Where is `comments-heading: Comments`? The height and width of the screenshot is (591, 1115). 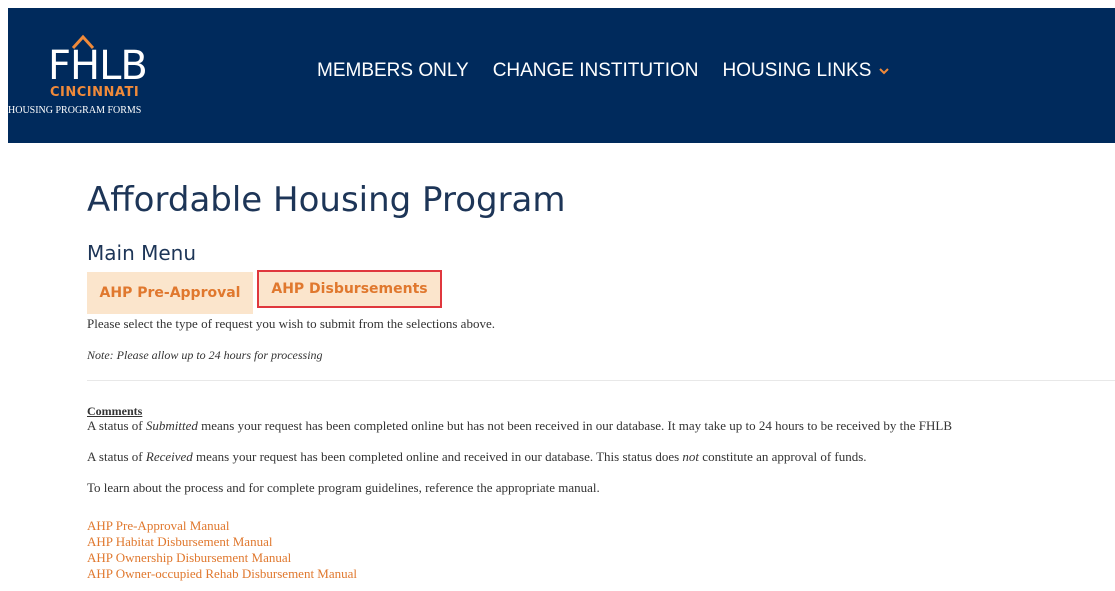
comments-heading: Comments is located at coordinates (115, 411).